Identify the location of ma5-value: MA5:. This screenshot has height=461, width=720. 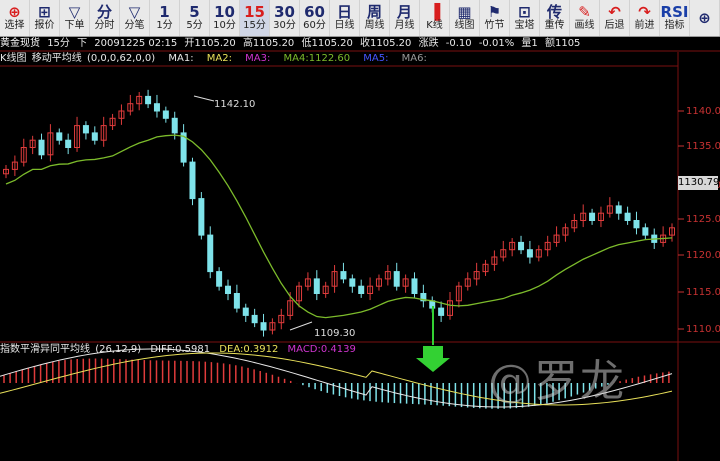
(376, 58).